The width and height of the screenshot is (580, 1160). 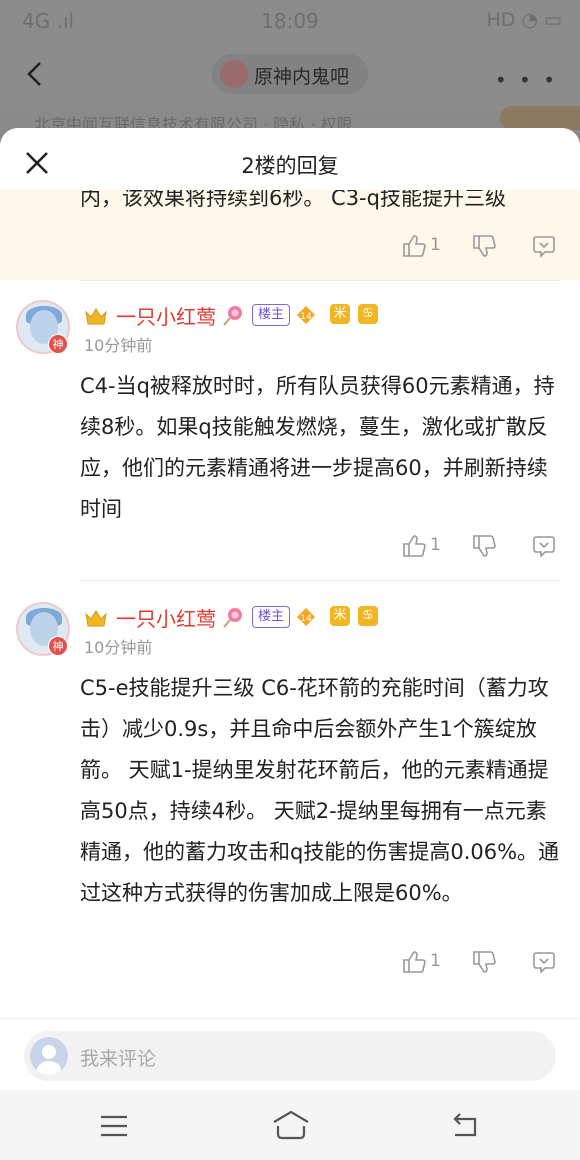 What do you see at coordinates (526, 80) in the screenshot?
I see `more-dots-icon: • • •` at bounding box center [526, 80].